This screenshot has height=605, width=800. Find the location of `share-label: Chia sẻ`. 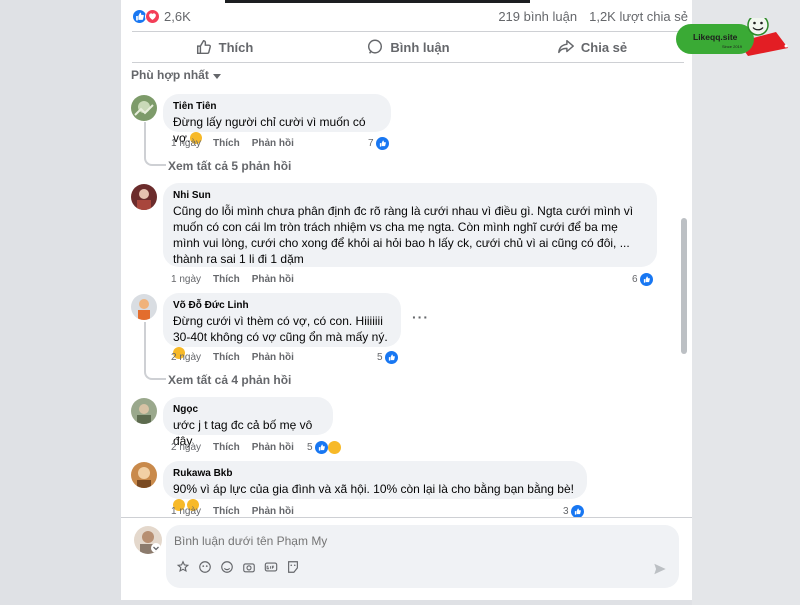

share-label: Chia sẻ is located at coordinates (604, 47).